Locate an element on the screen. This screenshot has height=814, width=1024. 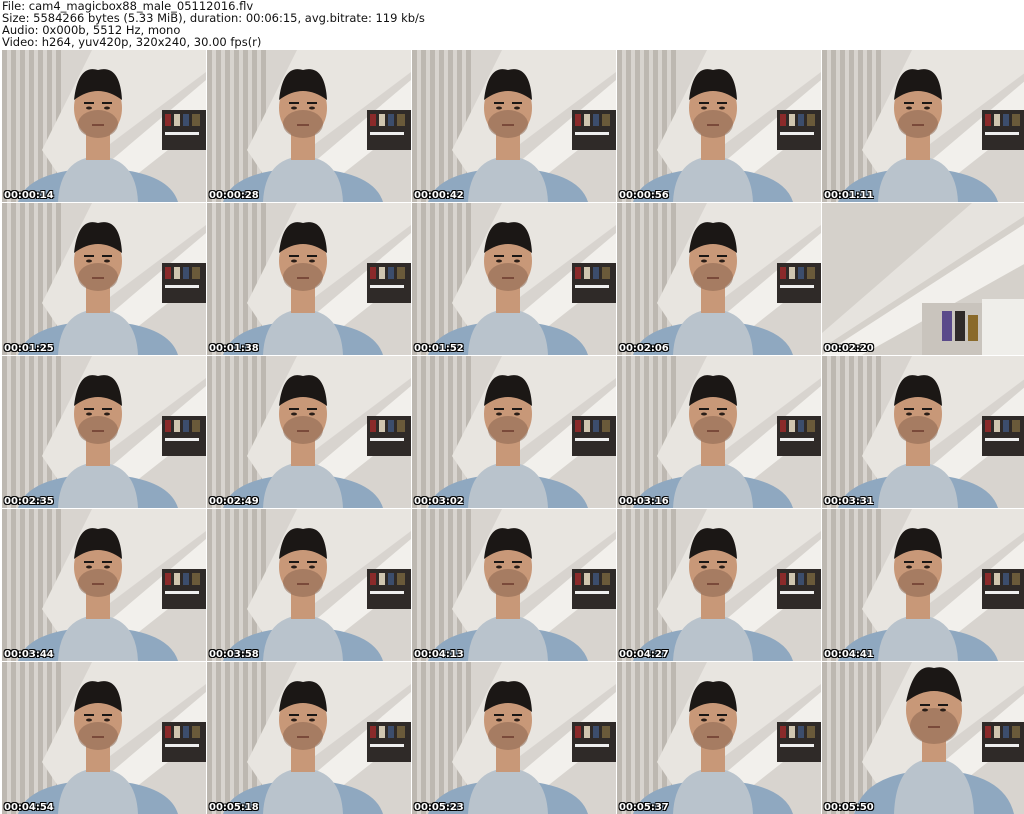
video-thumbnail: 00:01:25 is located at coordinates (104, 279).